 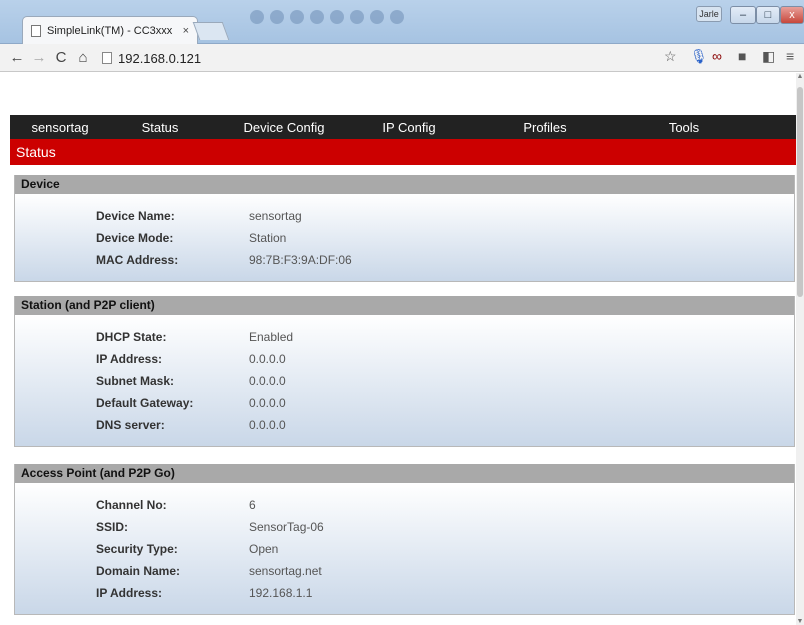 What do you see at coordinates (404, 337) in the screenshot?
I see `info-row: DHCP State: Enabled` at bounding box center [404, 337].